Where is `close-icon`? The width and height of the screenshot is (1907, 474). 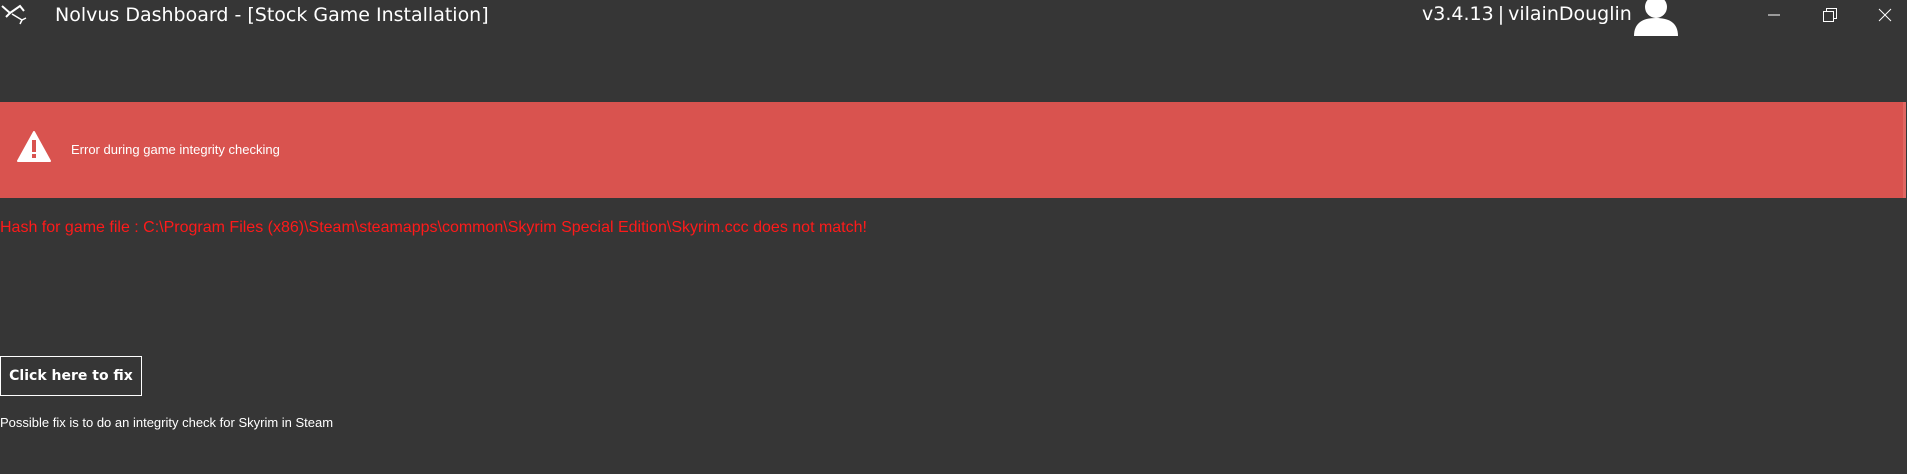
close-icon is located at coordinates (1885, 15).